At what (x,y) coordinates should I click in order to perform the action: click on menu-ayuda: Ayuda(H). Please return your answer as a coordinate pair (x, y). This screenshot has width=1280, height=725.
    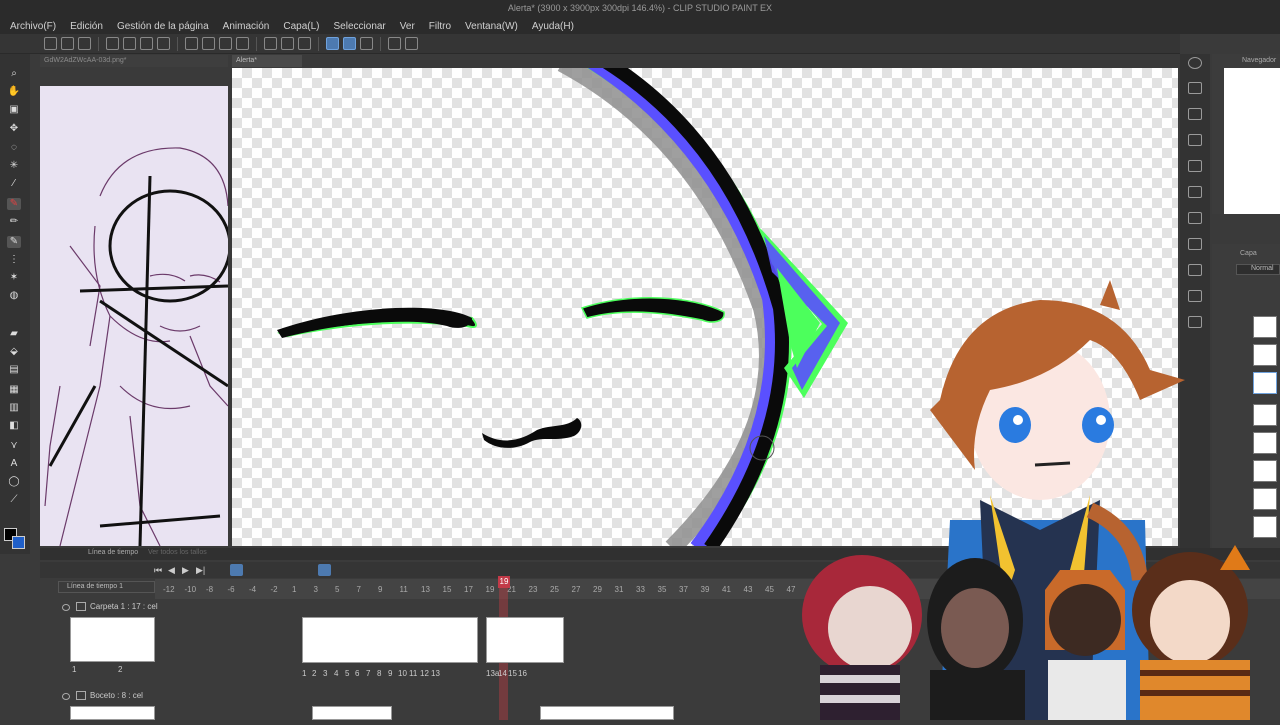
    Looking at the image, I should click on (553, 26).